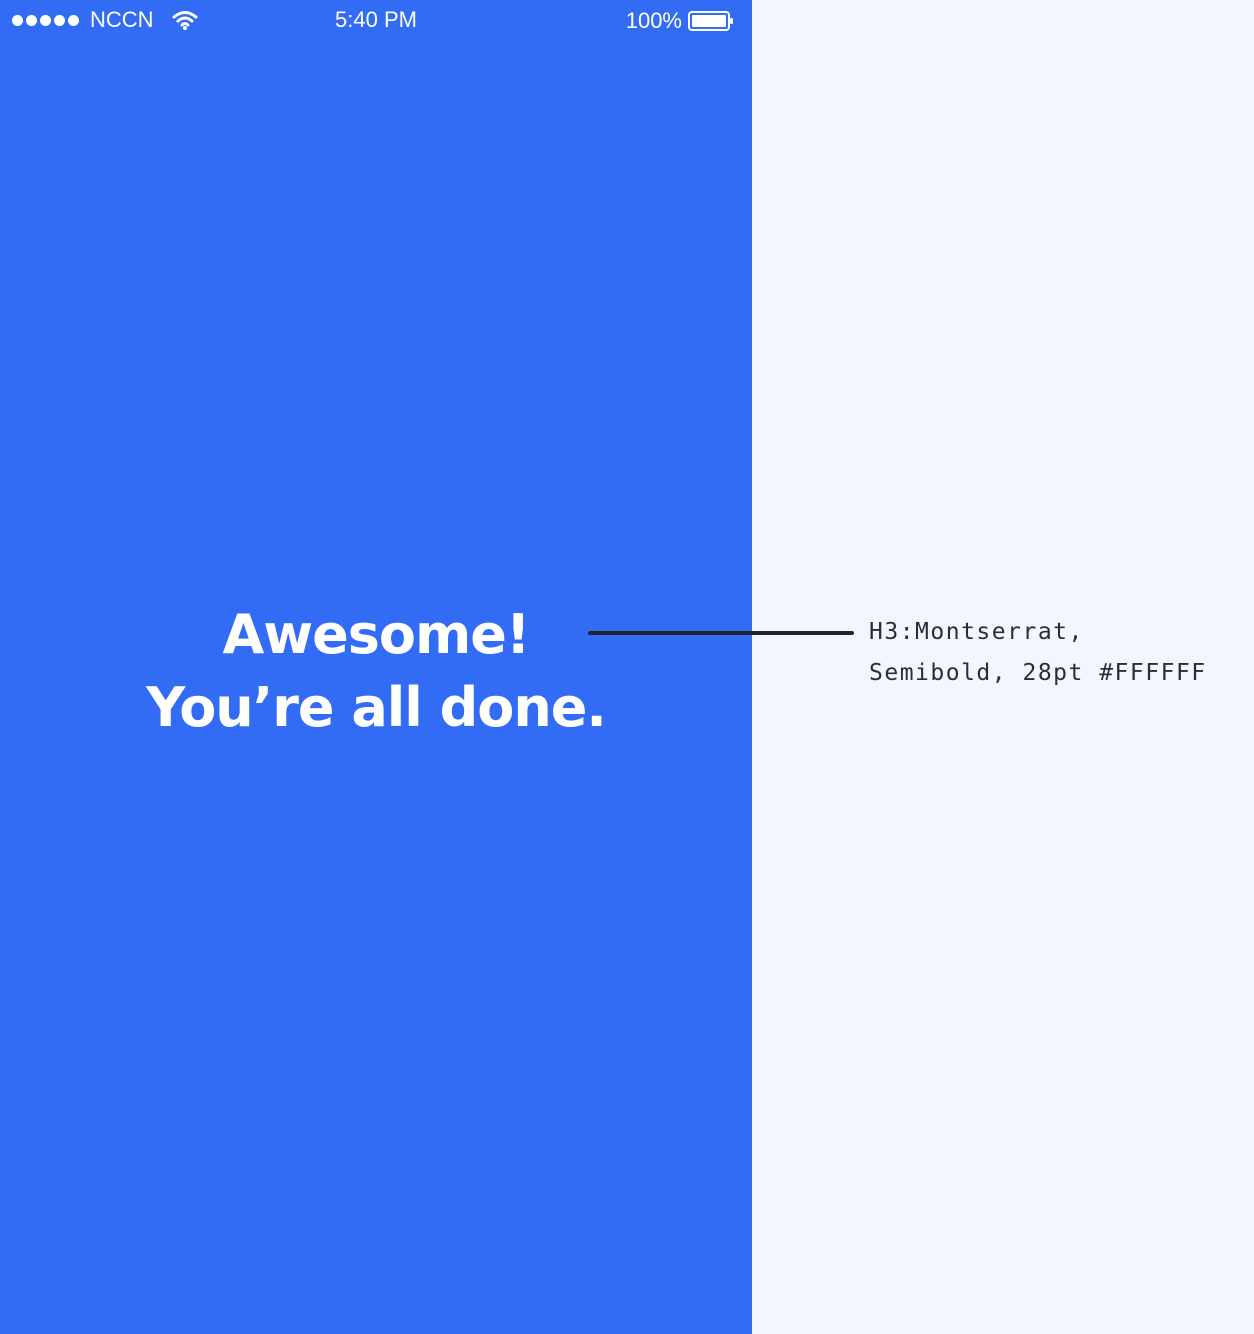  What do you see at coordinates (710, 21) in the screenshot?
I see `battery-full-icon` at bounding box center [710, 21].